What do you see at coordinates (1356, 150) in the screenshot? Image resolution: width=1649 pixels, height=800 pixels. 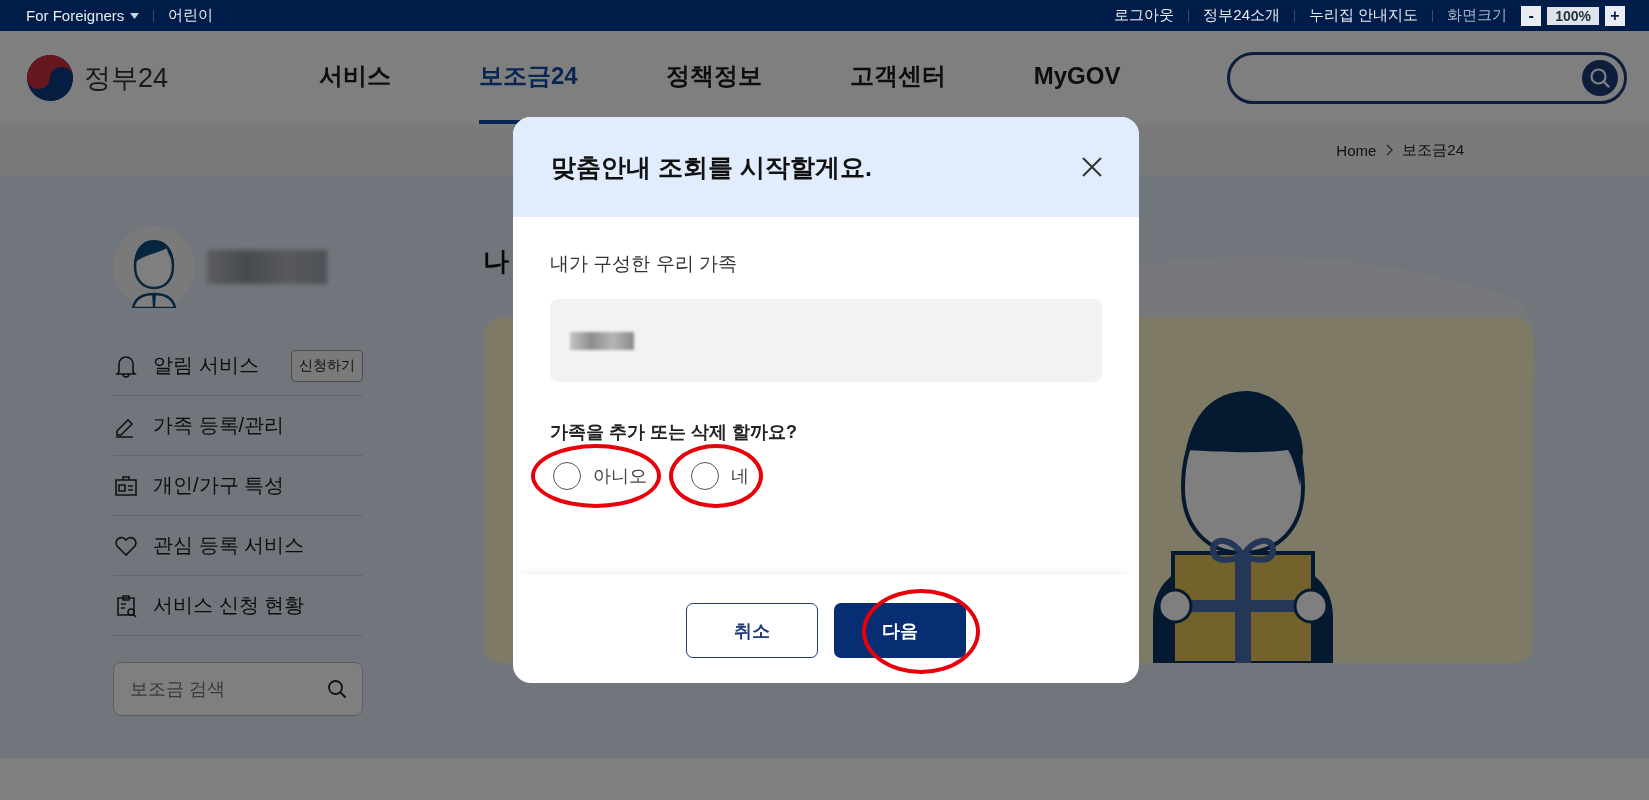 I see `breadcrumb-link: Home` at bounding box center [1356, 150].